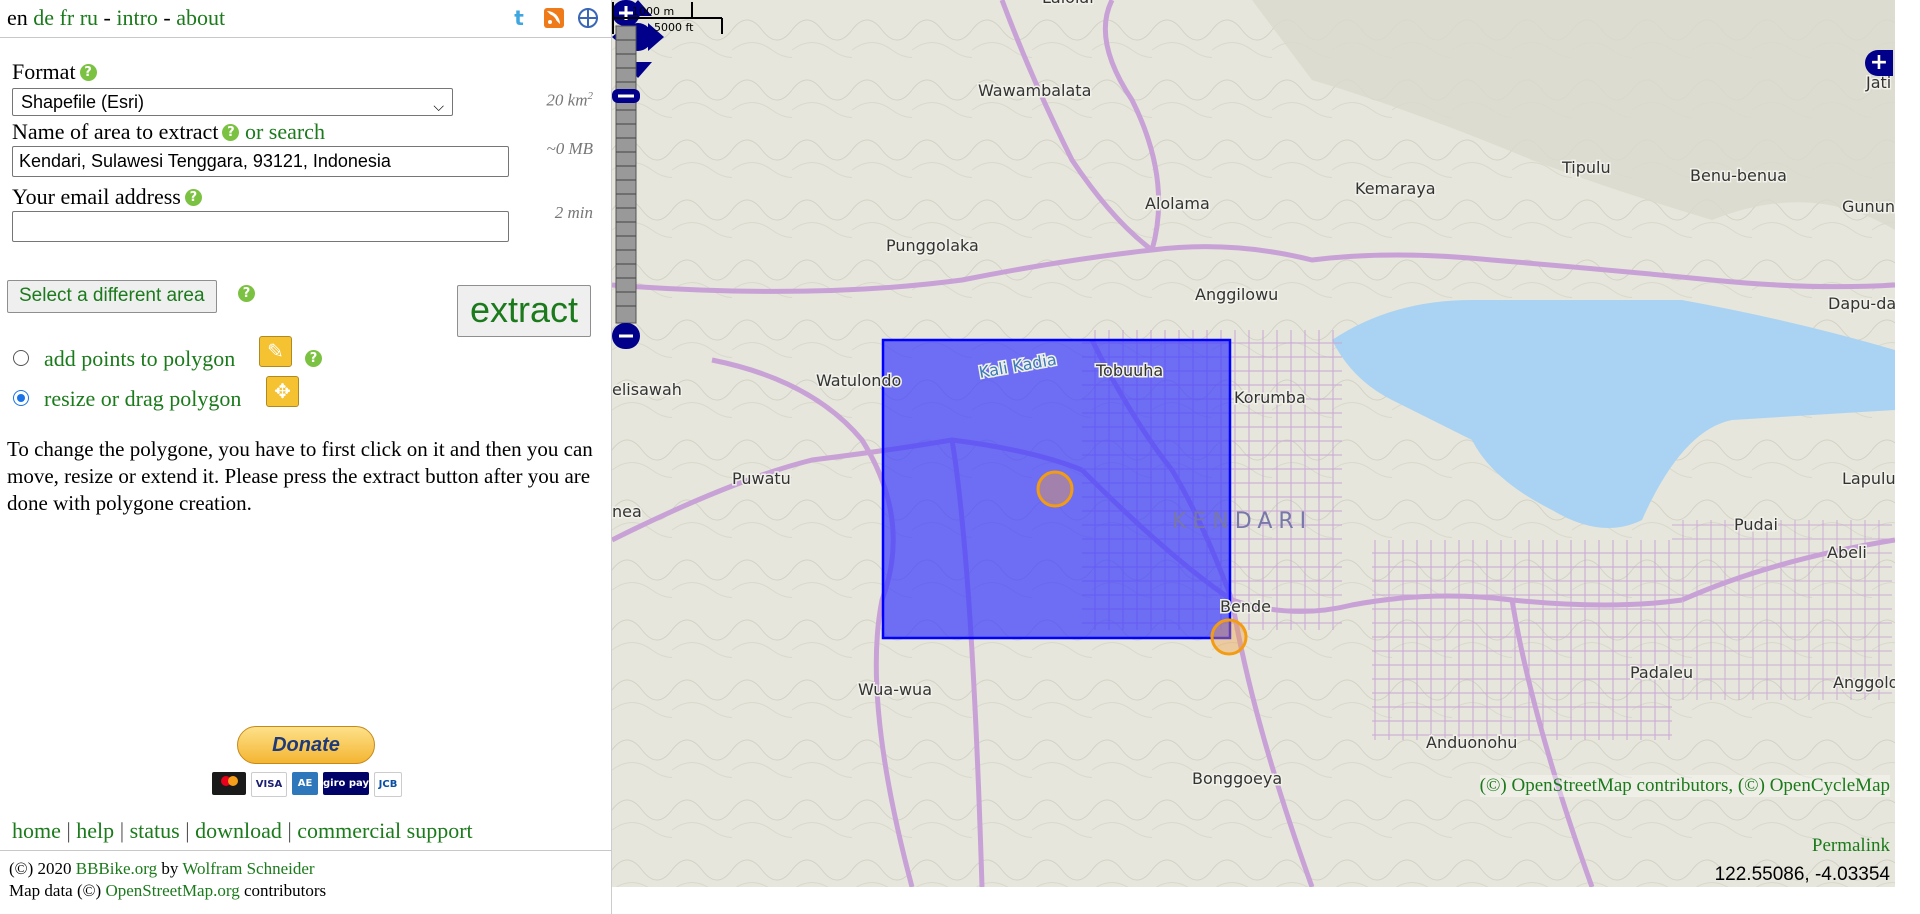 The image size is (1920, 914). What do you see at coordinates (229, 783) in the screenshot?
I see `mastercard-icon` at bounding box center [229, 783].